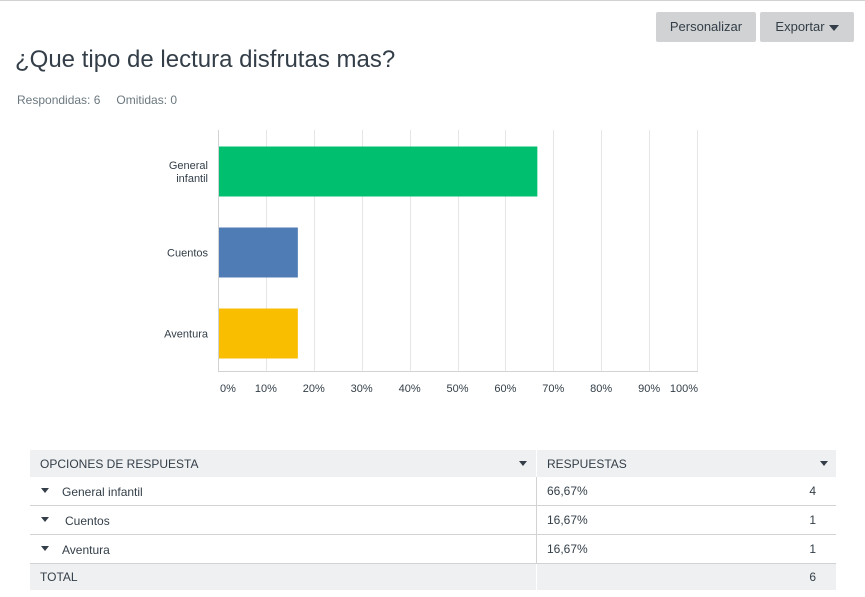  Describe the element at coordinates (553, 389) in the screenshot. I see `x-tick-label: 70%` at that location.